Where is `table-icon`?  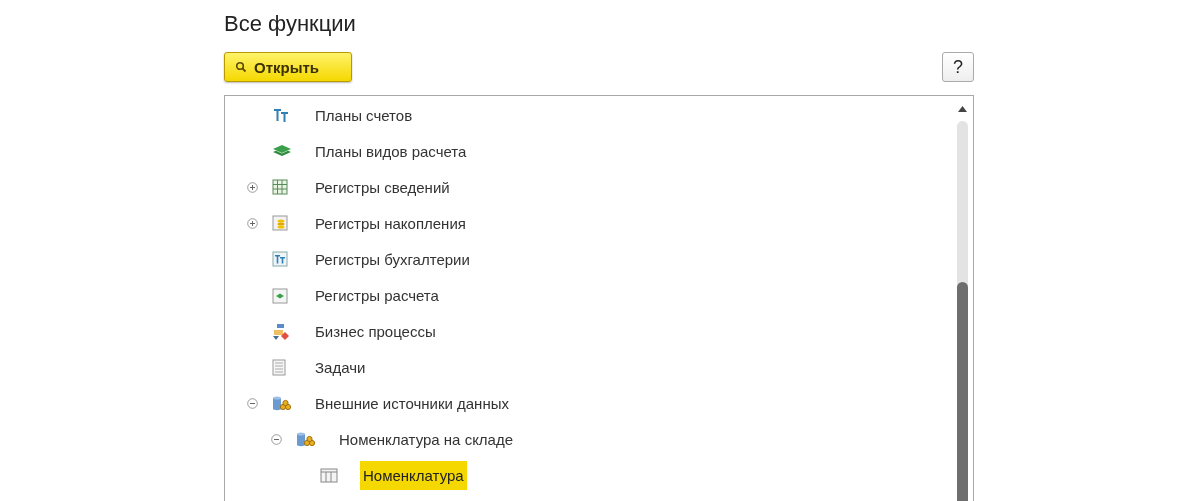
table-icon is located at coordinates (329, 476).